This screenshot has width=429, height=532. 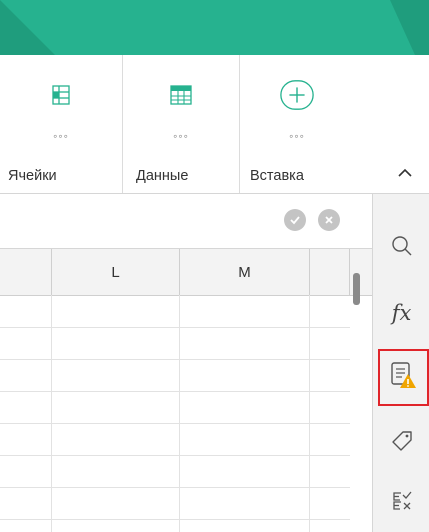 I want to click on formula-bar, so click(x=186, y=221).